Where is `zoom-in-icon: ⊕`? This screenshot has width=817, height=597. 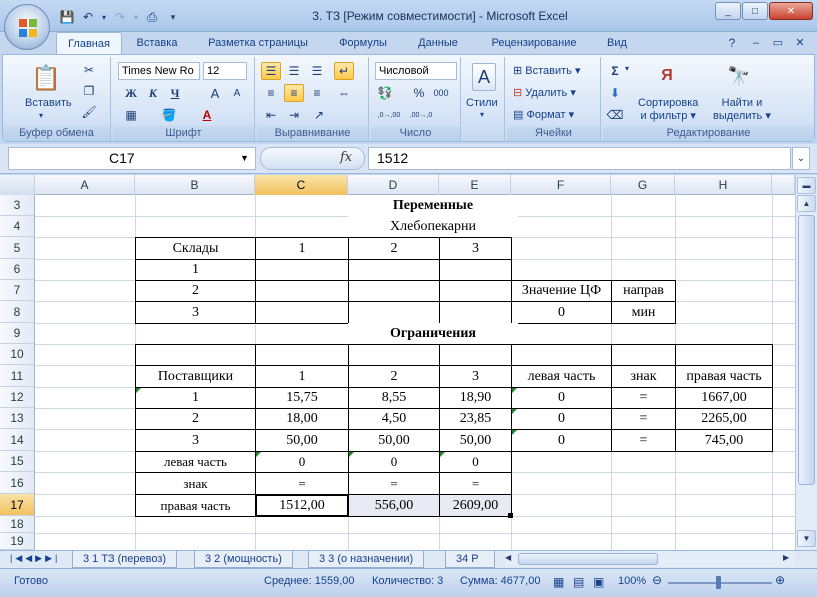 zoom-in-icon: ⊕ is located at coordinates (780, 580).